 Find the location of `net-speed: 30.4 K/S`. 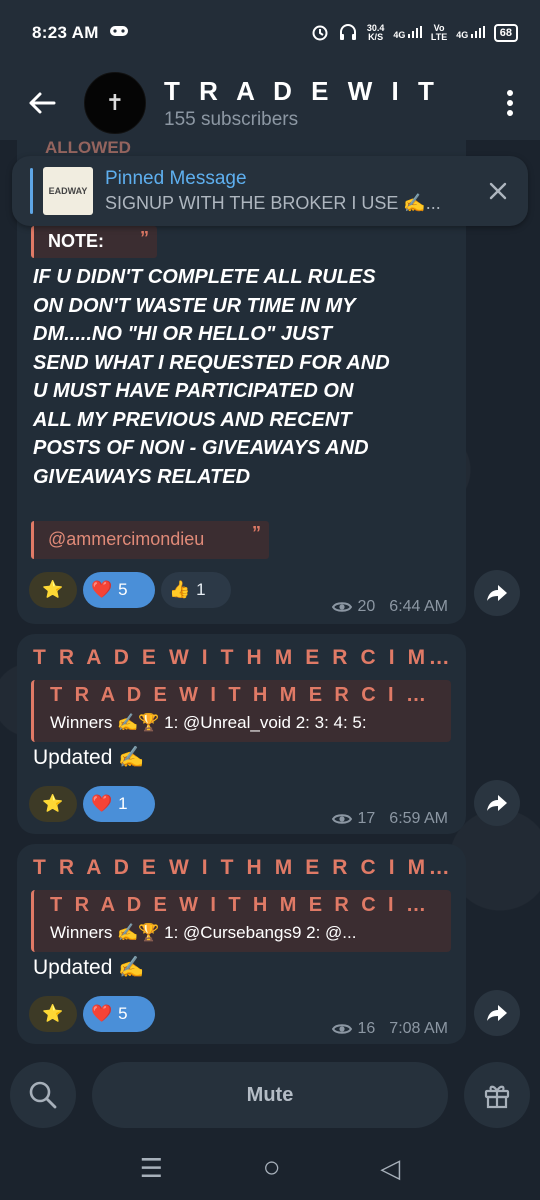

net-speed: 30.4 K/S is located at coordinates (375, 32).